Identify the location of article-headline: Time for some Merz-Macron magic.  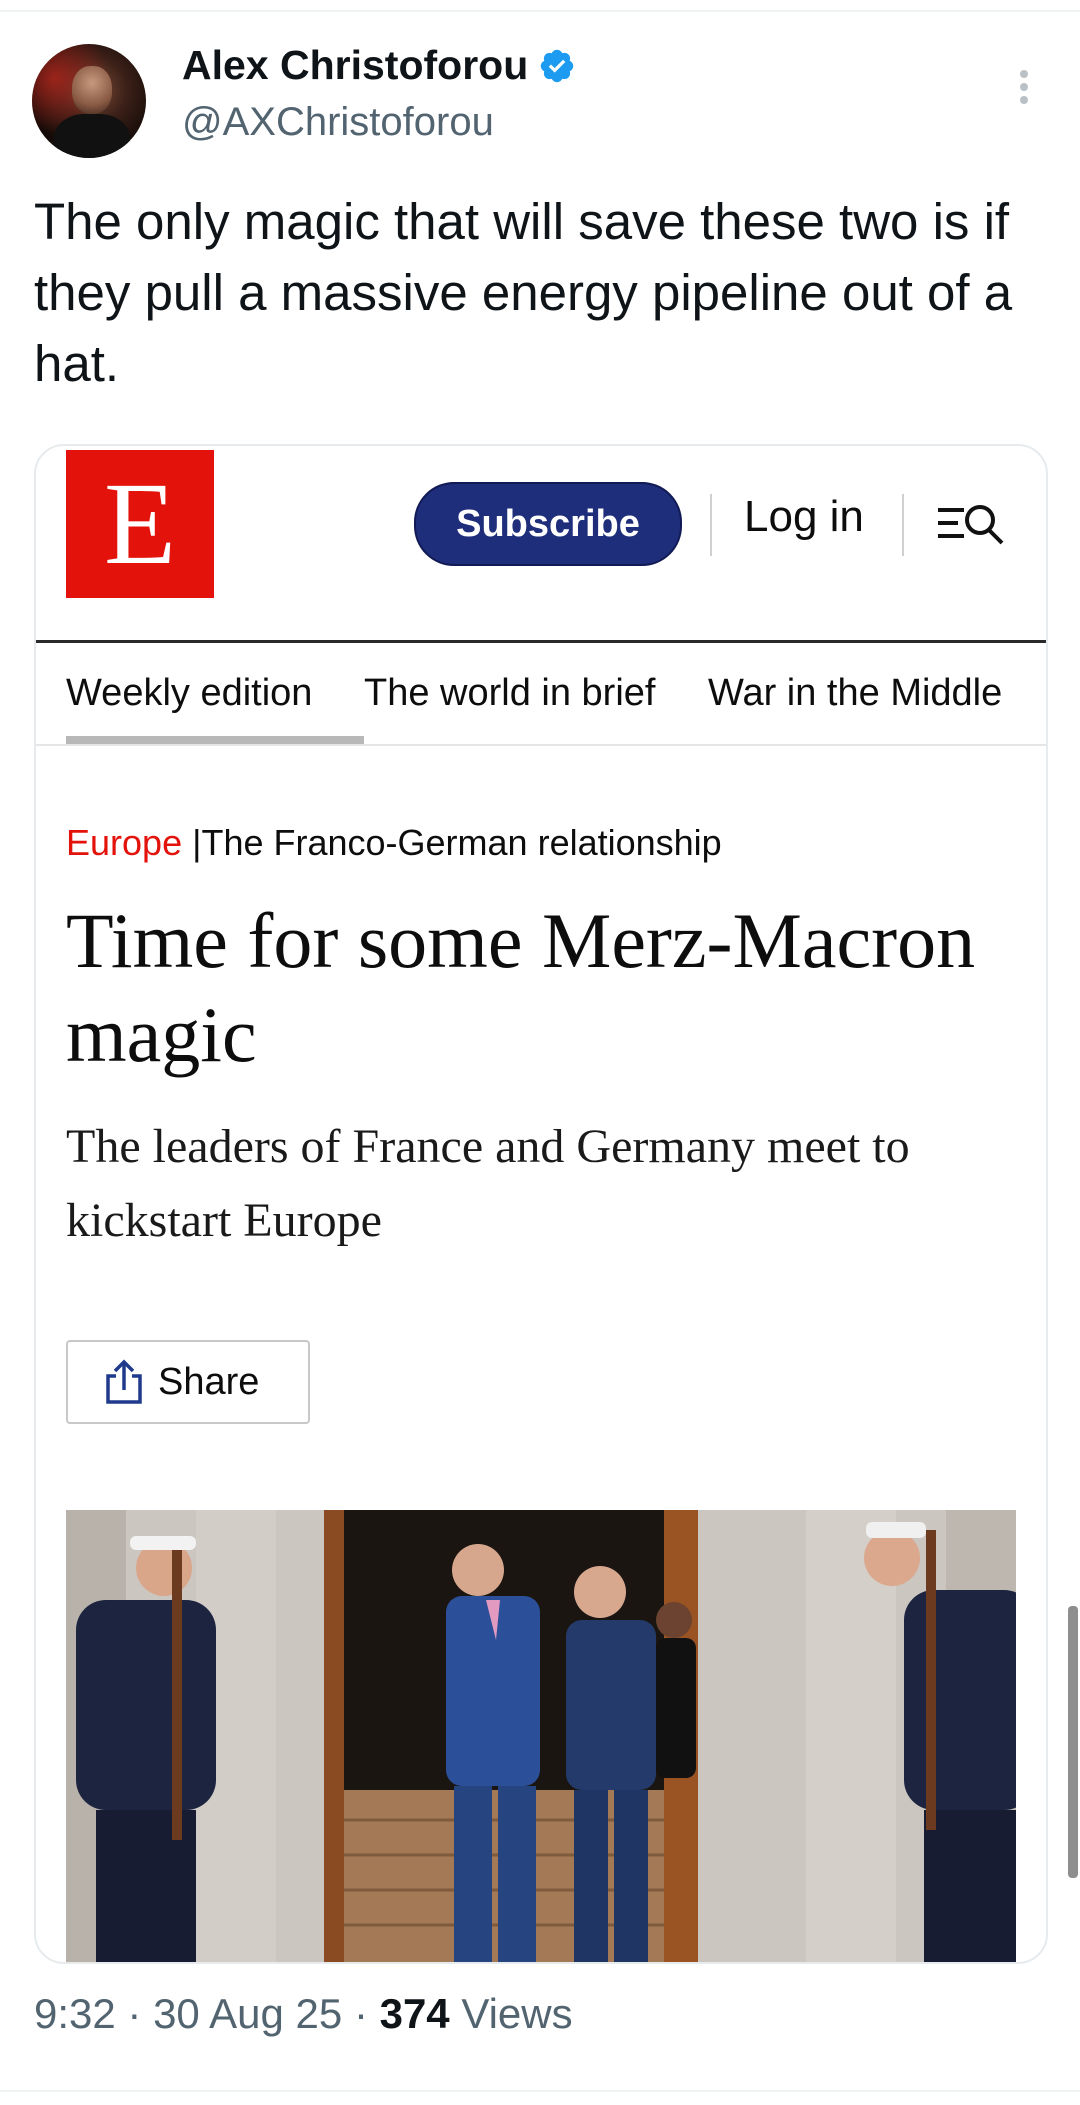
(521, 987).